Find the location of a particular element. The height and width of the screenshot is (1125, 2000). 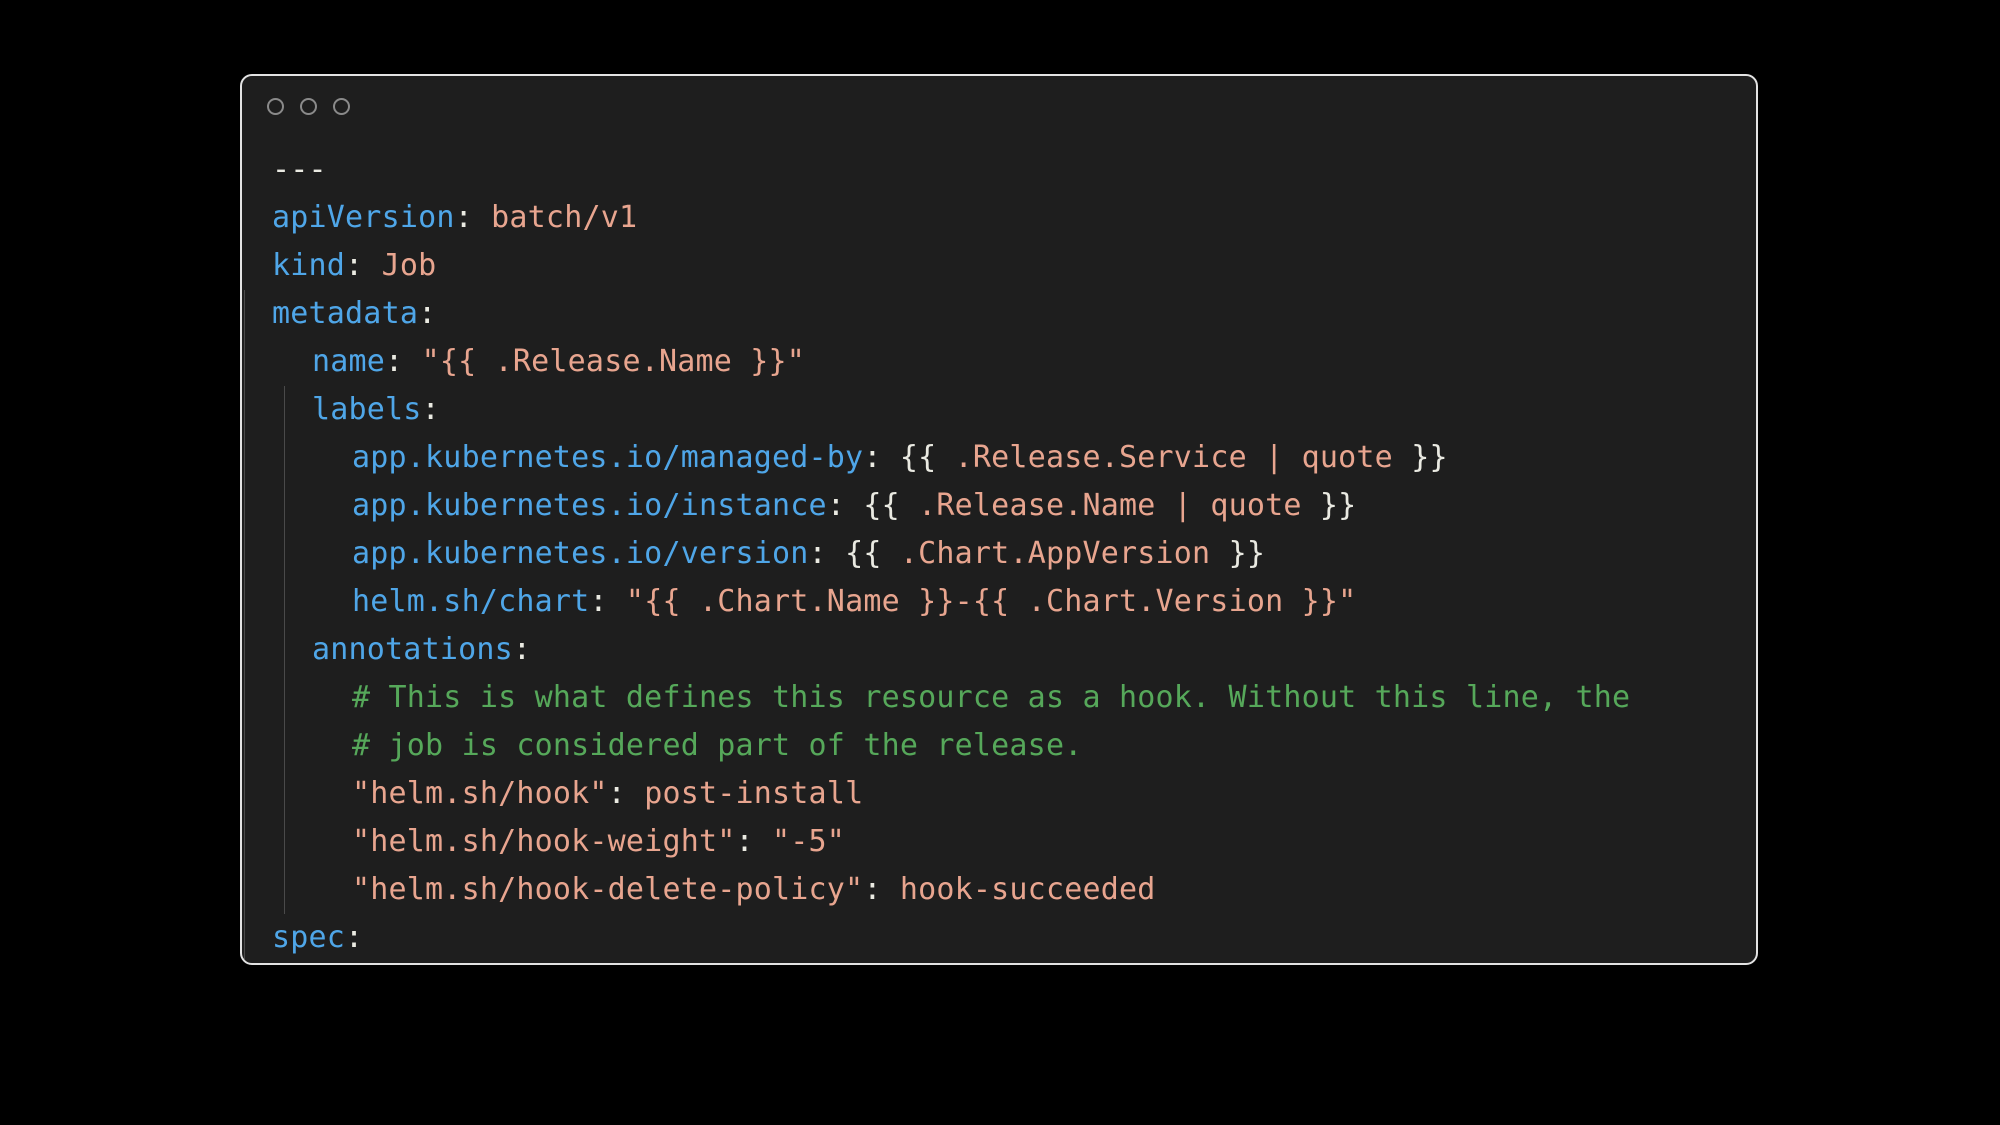

code-token-s: hook-succeeded is located at coordinates (1018, 889).